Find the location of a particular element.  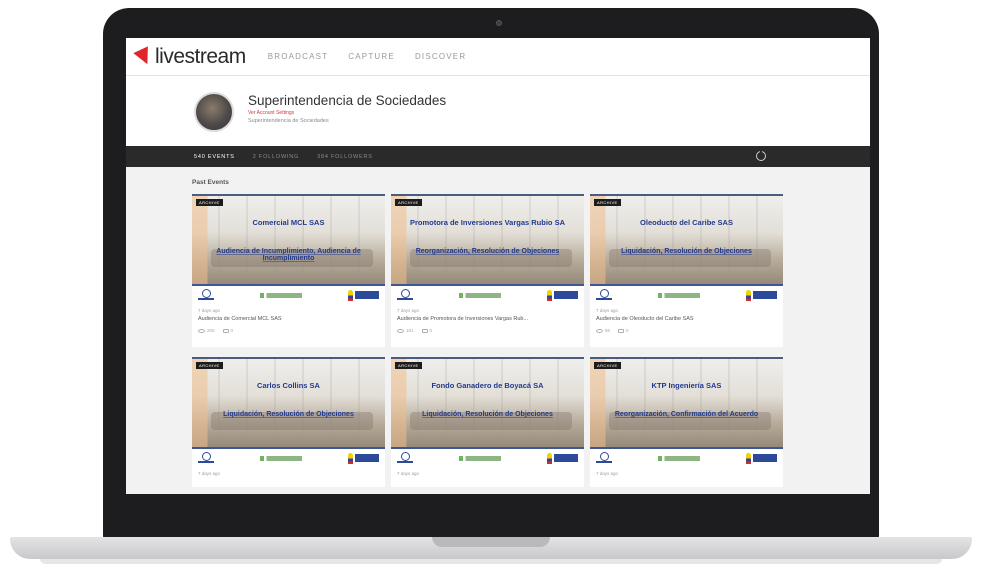

overlay-company-name: Fondo Ganadero de Boyacá SA is located at coordinates (487, 385).